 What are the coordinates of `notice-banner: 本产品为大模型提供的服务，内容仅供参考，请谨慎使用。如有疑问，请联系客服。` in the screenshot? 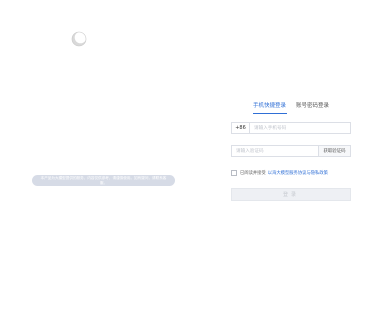 It's located at (103, 180).